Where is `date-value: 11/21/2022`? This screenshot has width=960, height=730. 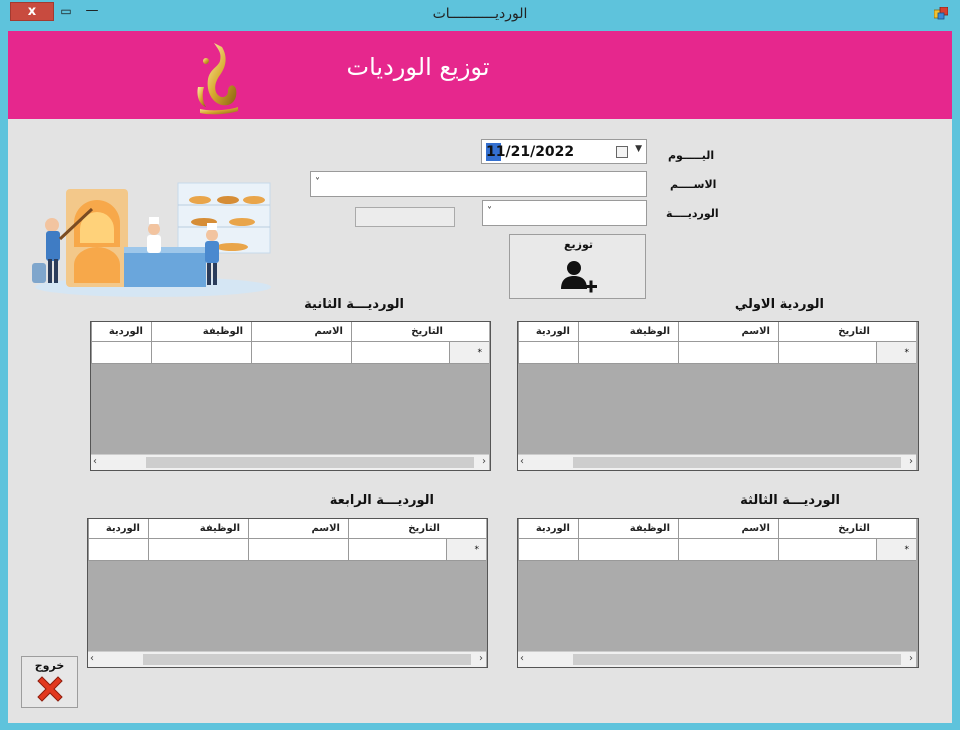
date-value: 11/21/2022 is located at coordinates (530, 152).